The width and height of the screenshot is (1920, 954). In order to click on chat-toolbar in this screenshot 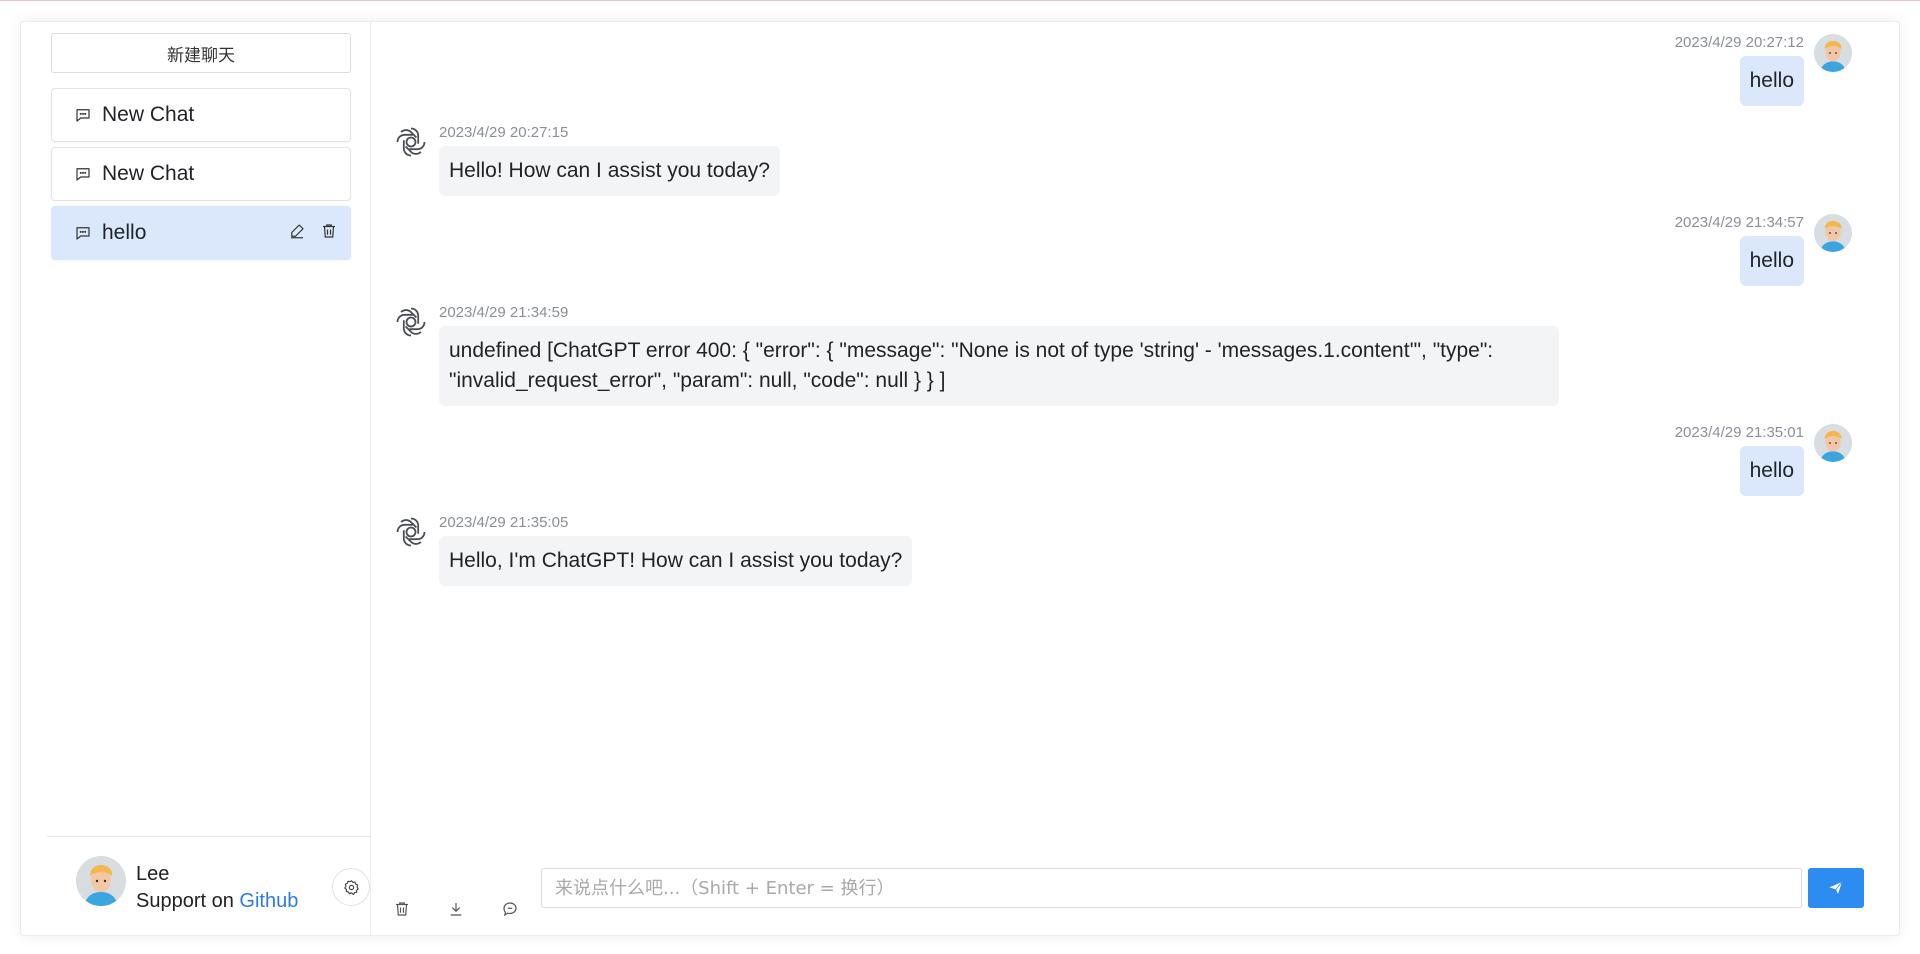, I will do `click(457, 910)`.